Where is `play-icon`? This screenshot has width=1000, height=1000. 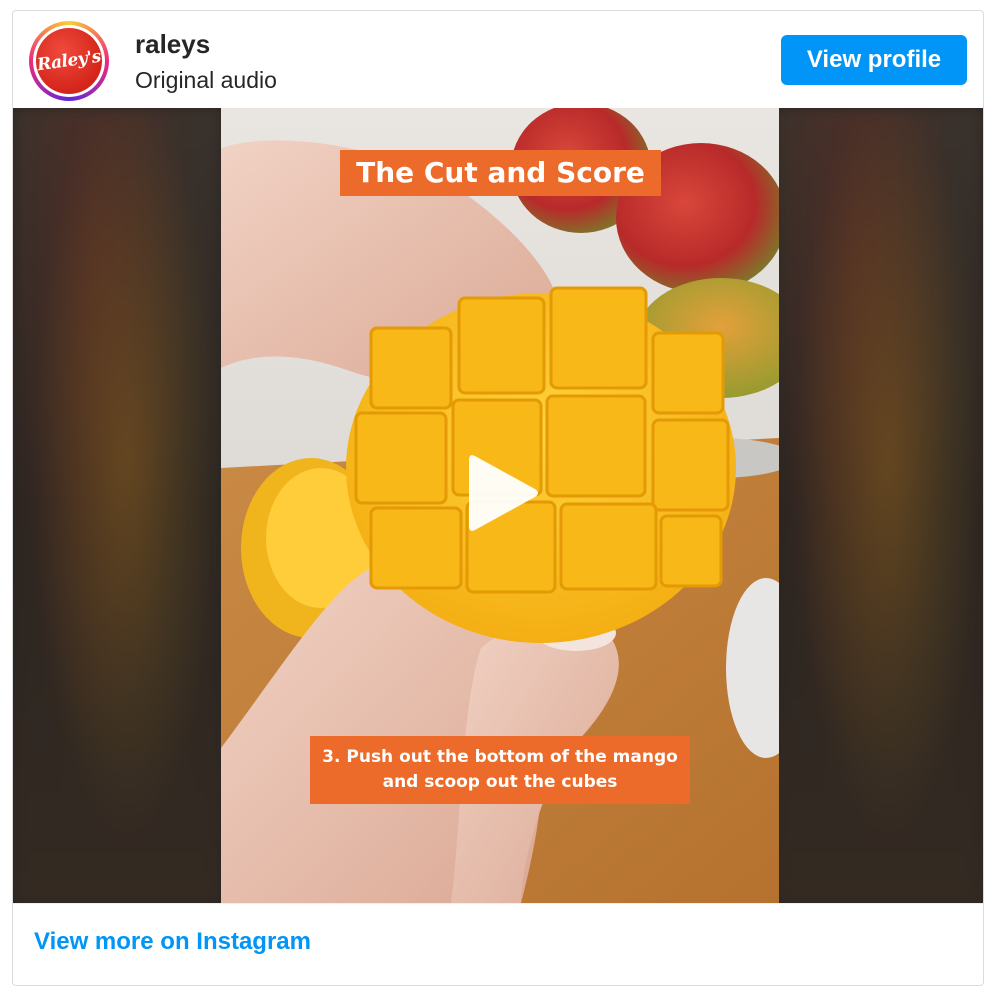 play-icon is located at coordinates (503, 493).